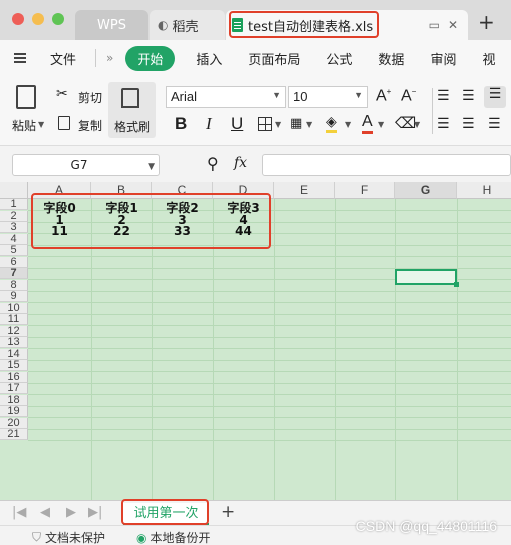 This screenshot has width=511, height=545. What do you see at coordinates (296, 123) in the screenshot?
I see `cell-style-icon: ▦` at bounding box center [296, 123].